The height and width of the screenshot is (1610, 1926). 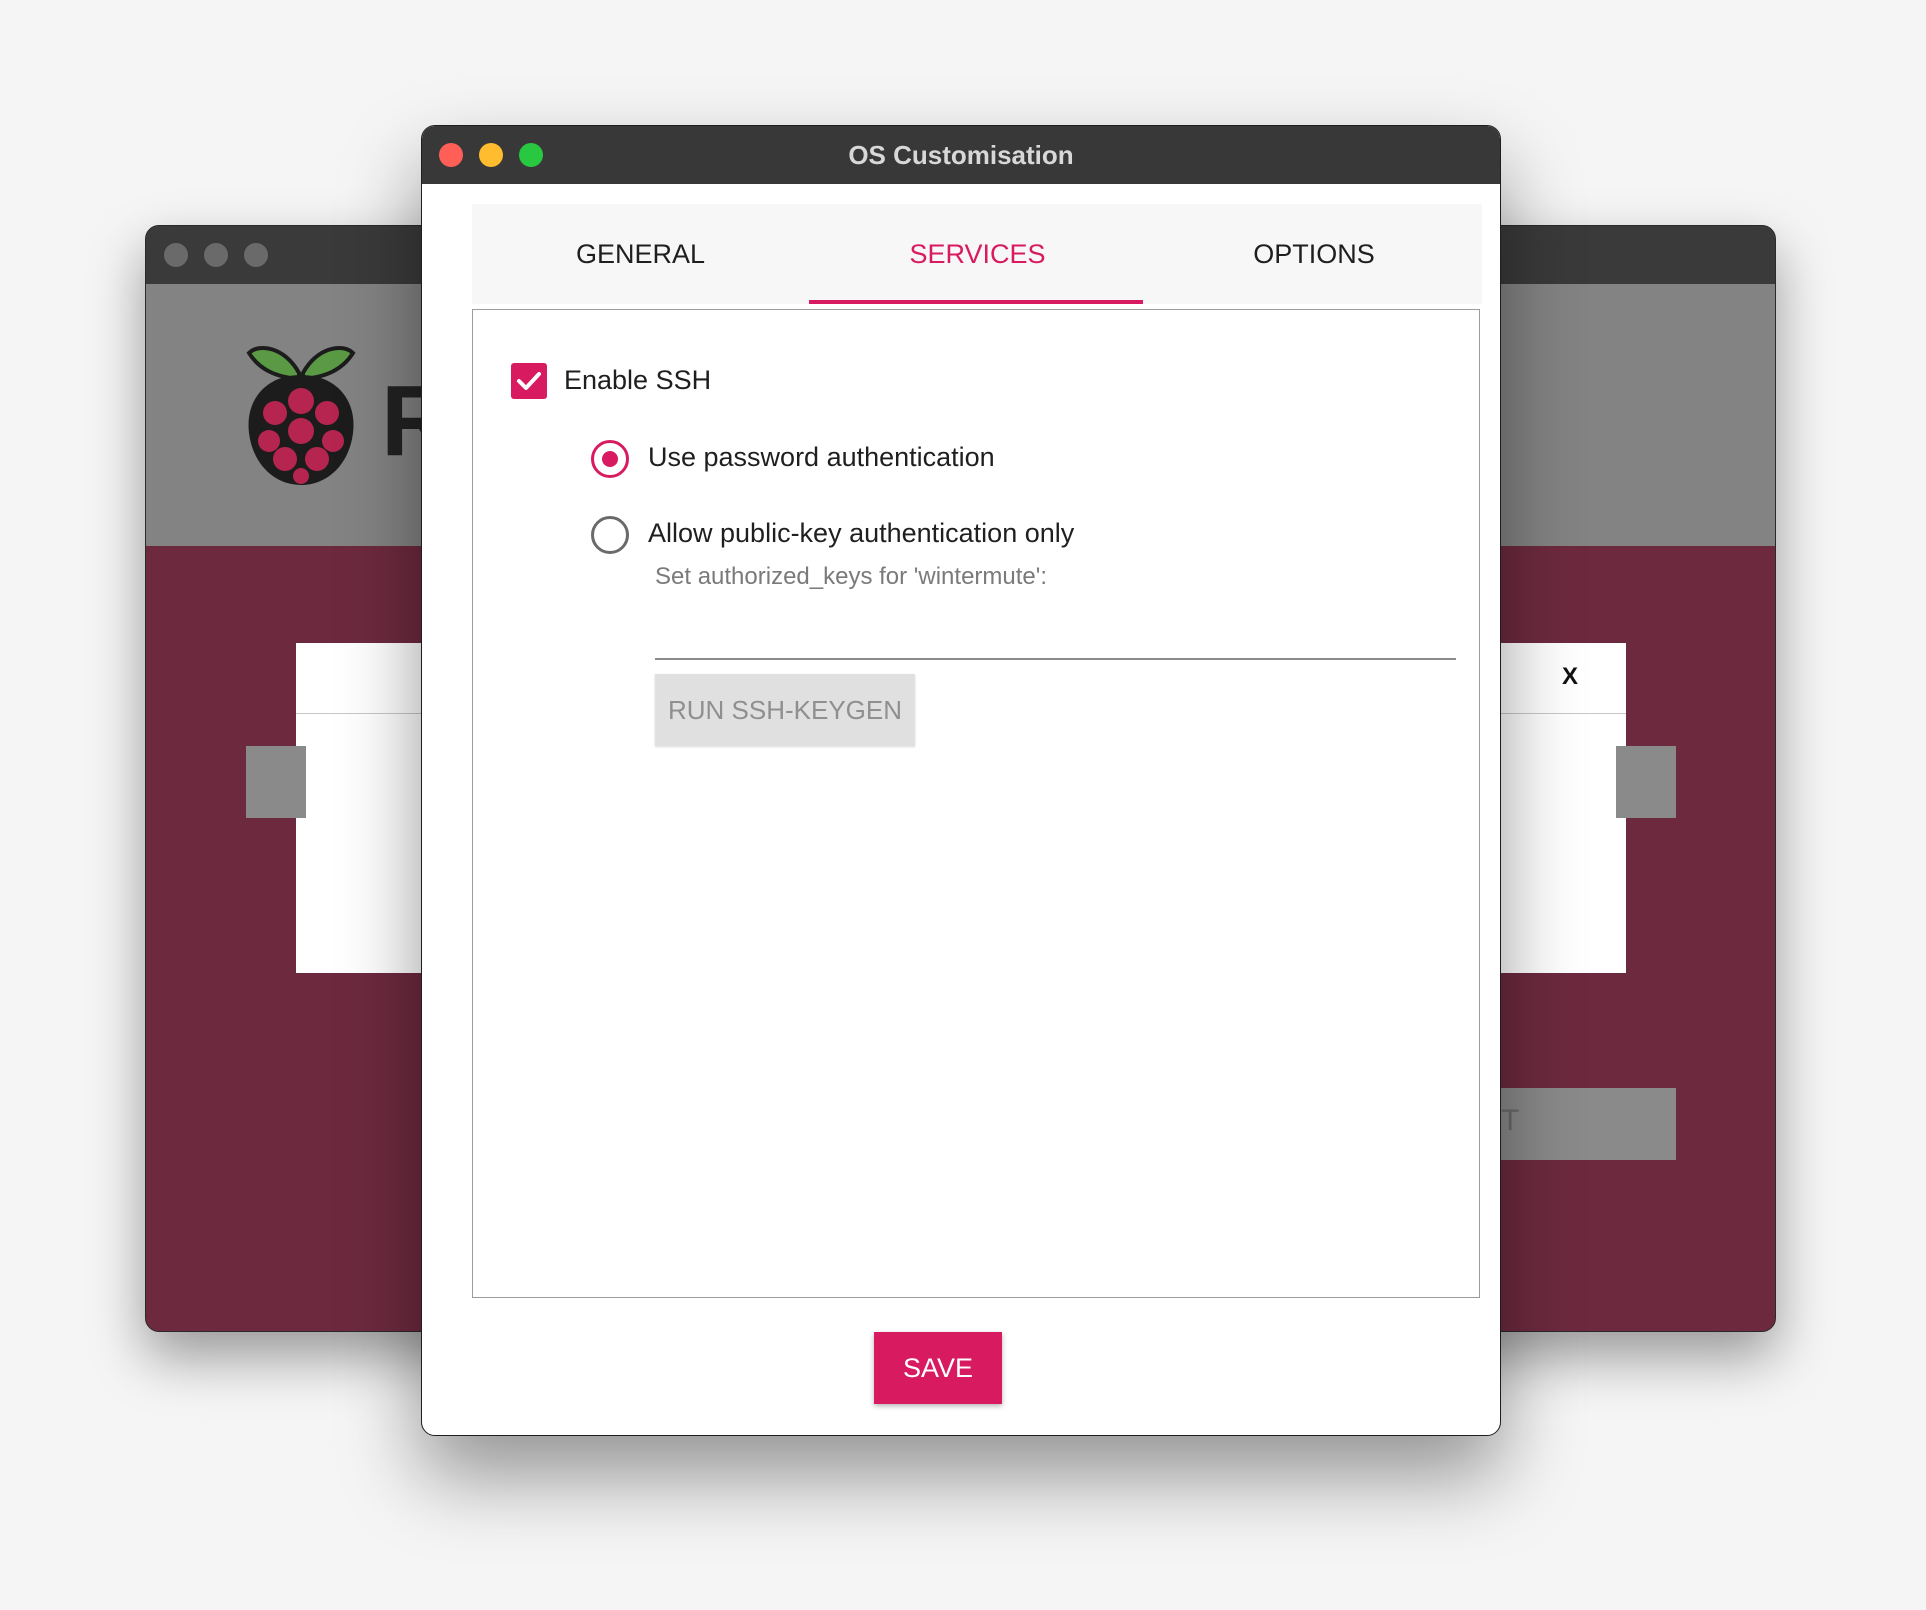 What do you see at coordinates (1586, 1124) in the screenshot?
I see `background-button` at bounding box center [1586, 1124].